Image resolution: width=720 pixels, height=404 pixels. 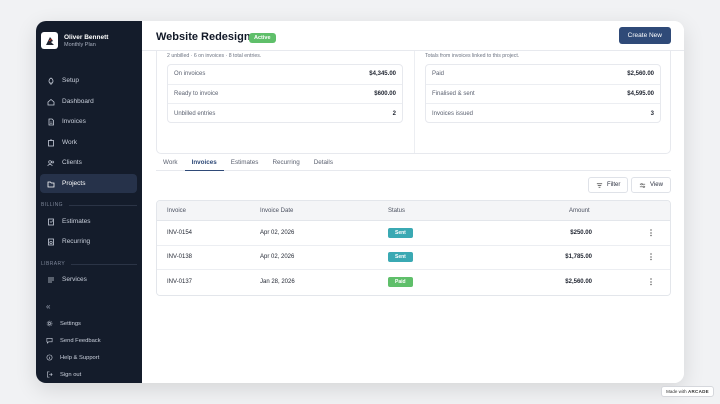 I want to click on folder-icon, so click(x=51, y=184).